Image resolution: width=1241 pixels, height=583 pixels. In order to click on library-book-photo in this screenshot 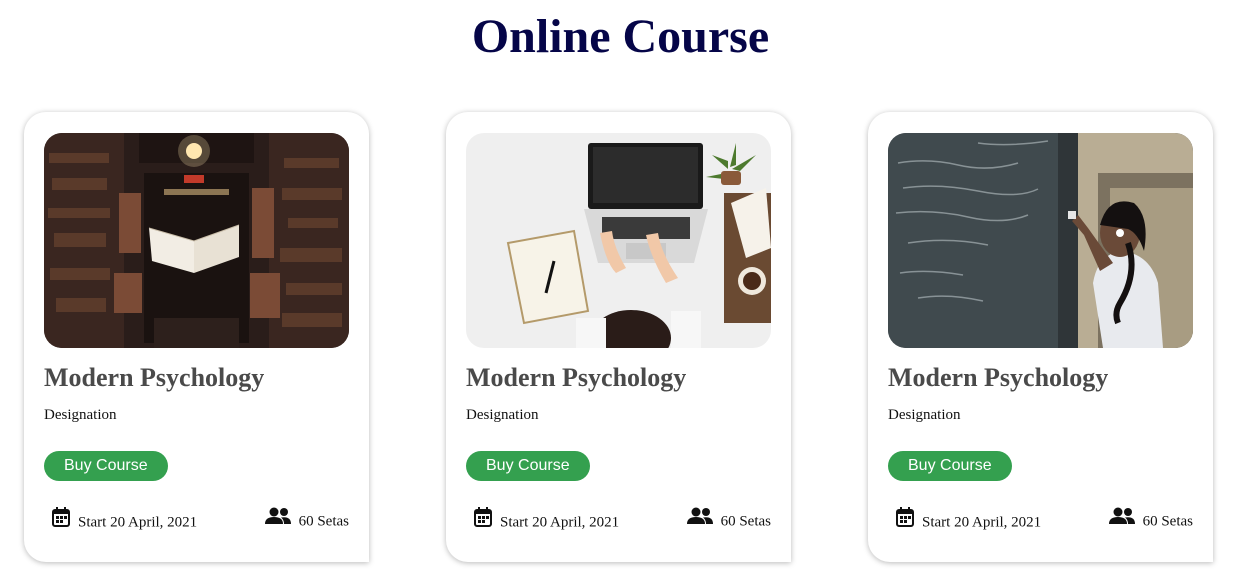, I will do `click(196, 240)`.